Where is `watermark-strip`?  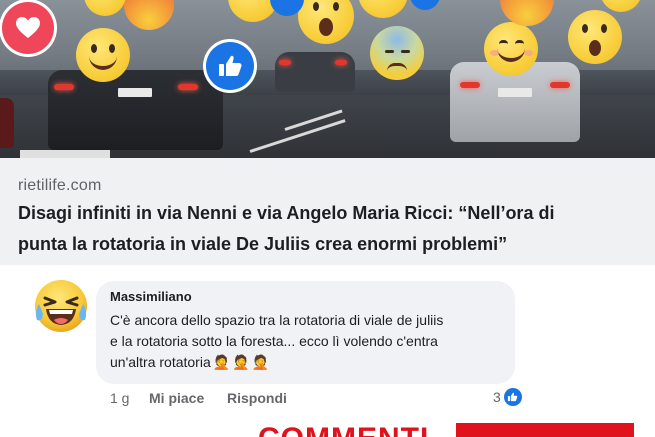 watermark-strip is located at coordinates (65, 154).